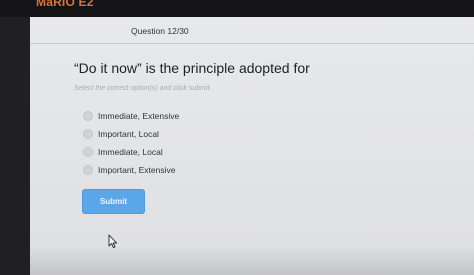 This screenshot has width=474, height=275. What do you see at coordinates (15, 146) in the screenshot?
I see `left-rail` at bounding box center [15, 146].